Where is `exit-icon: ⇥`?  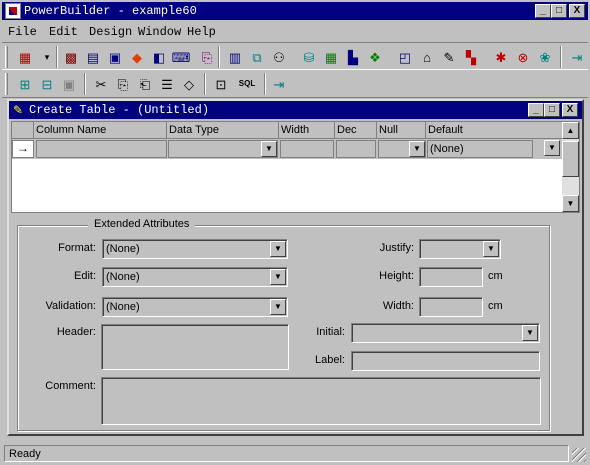
exit-icon: ⇥ is located at coordinates (577, 57).